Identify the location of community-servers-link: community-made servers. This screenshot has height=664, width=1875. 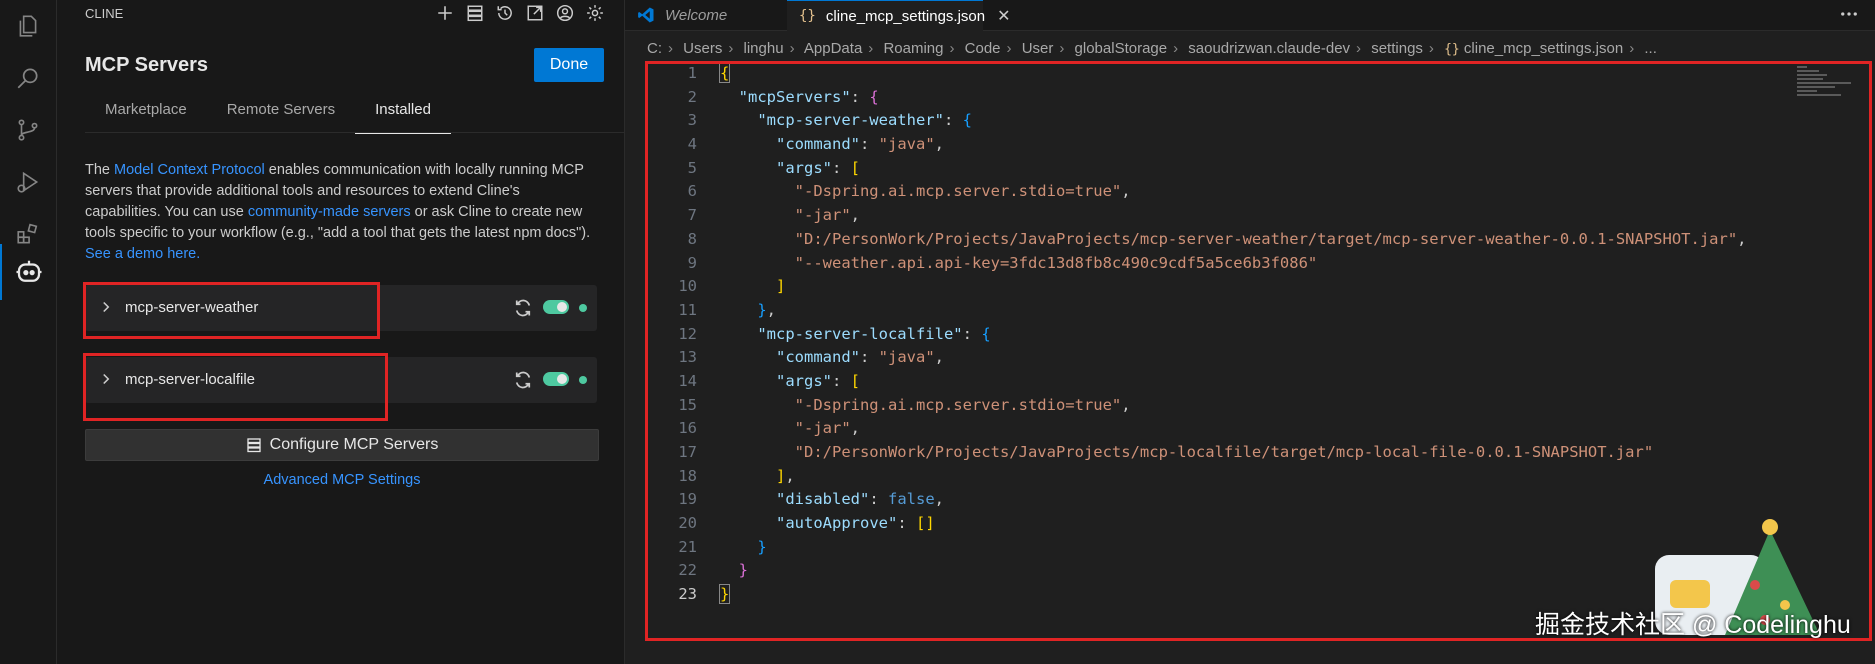
(329, 212).